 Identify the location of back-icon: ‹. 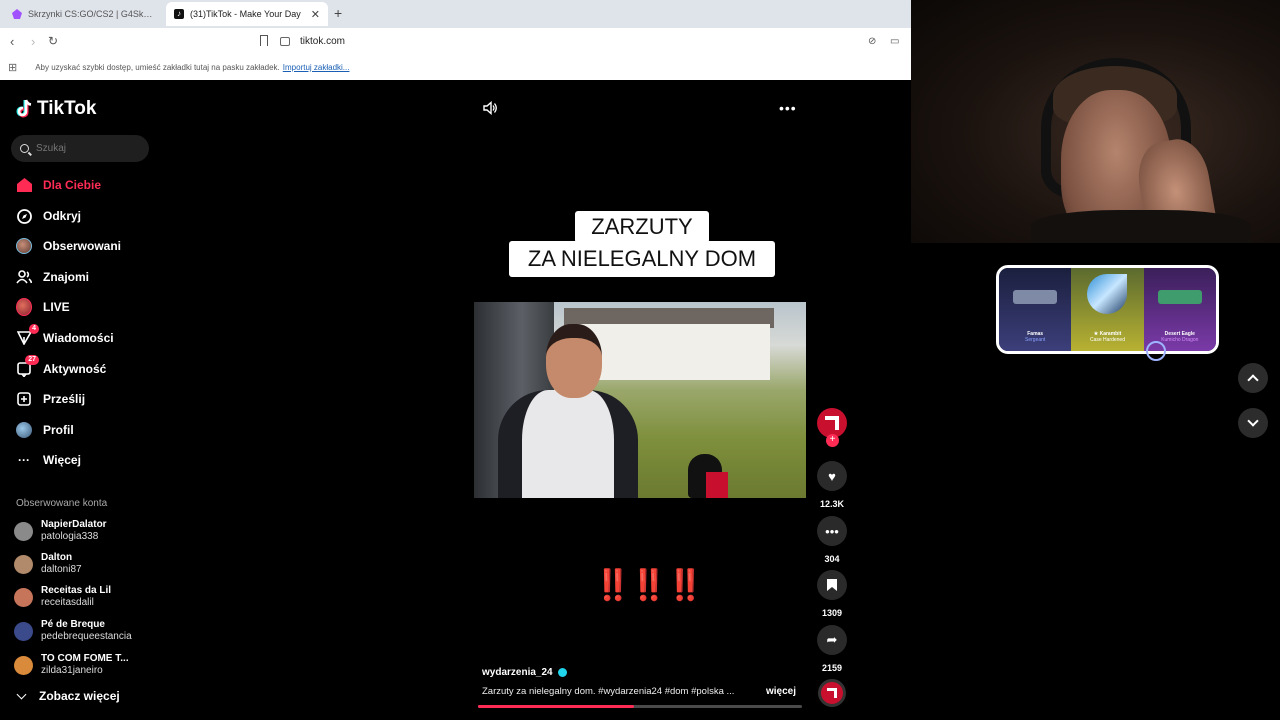
(12, 41).